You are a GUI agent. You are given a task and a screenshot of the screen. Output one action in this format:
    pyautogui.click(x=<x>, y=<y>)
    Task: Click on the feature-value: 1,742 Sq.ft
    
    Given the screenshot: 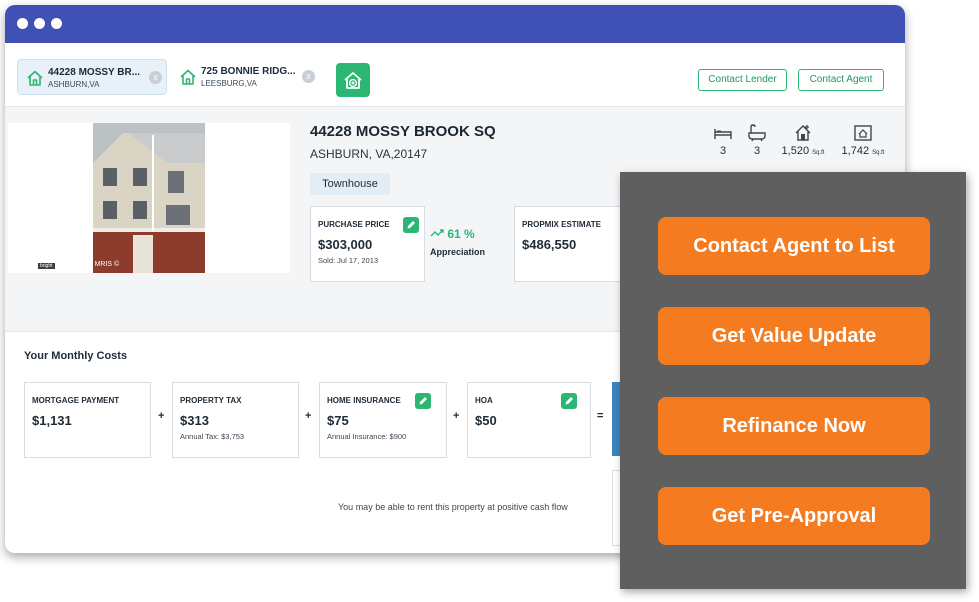 What is the action you would take?
    pyautogui.click(x=863, y=151)
    